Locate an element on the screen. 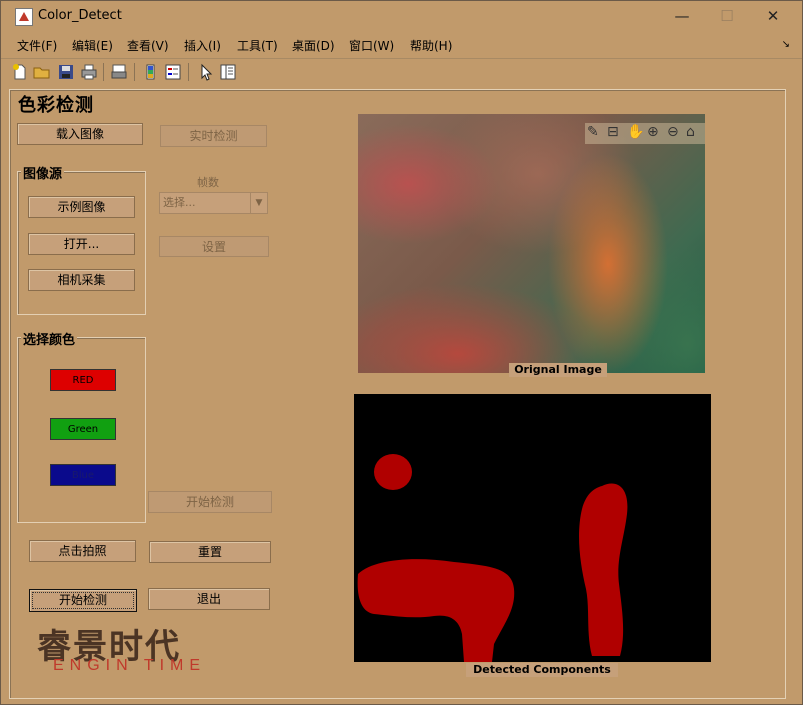 The image size is (803, 705). datatip-icon: ⊟ is located at coordinates (613, 132).